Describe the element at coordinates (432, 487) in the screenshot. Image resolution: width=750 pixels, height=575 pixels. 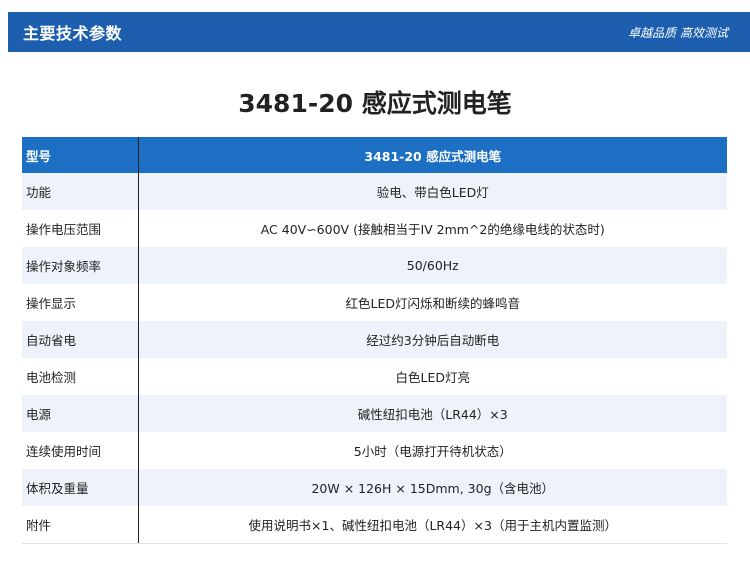
I see `row-value: 20W × 126H × 15Dmm, 30g（含电池）` at that location.